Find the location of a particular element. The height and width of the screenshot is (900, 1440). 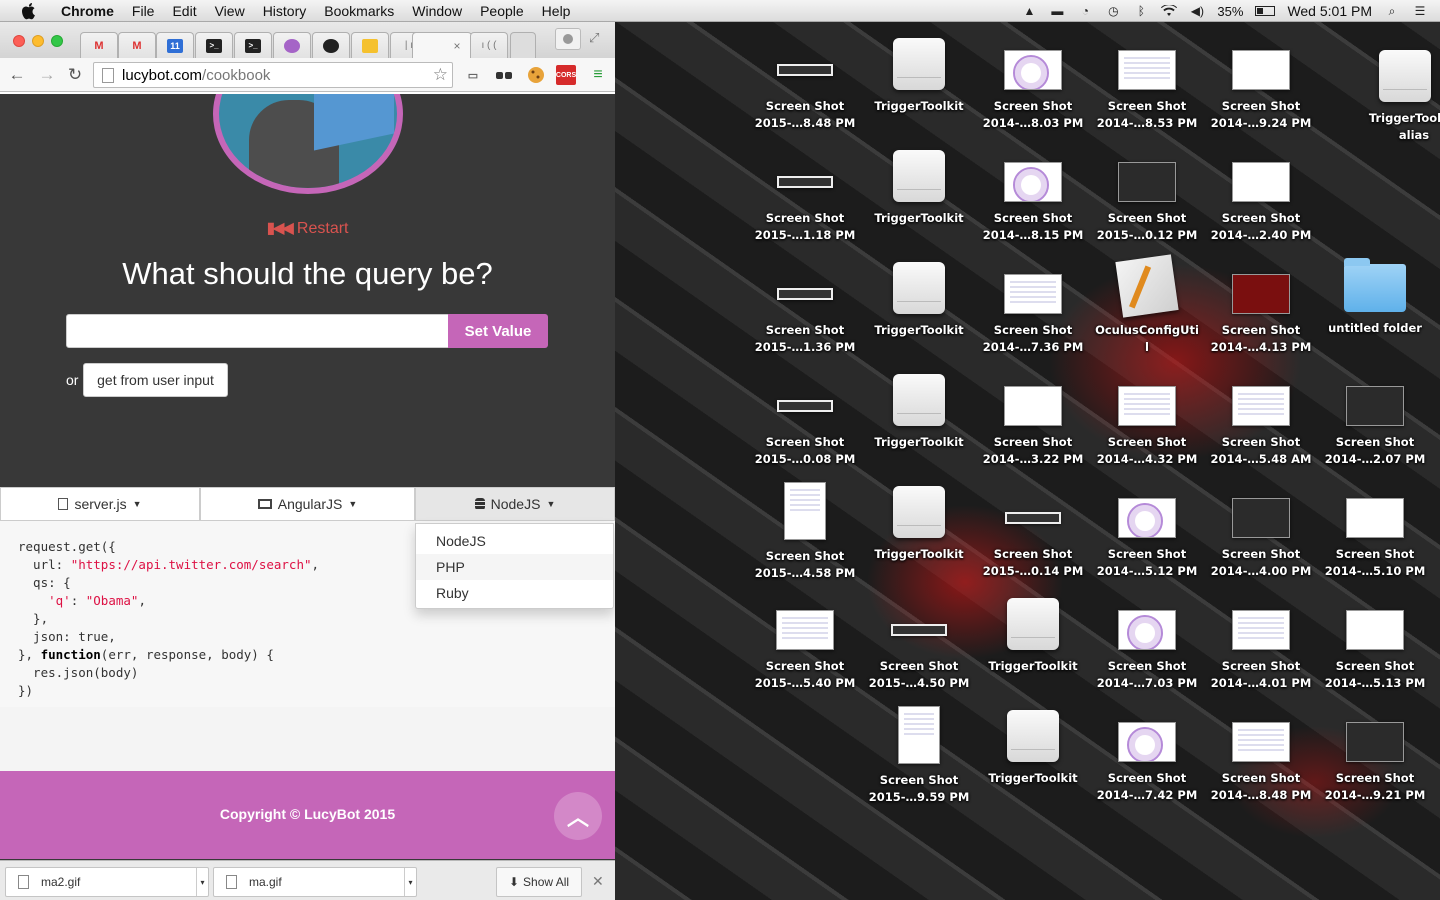

desktop-icon: Screen Shot 2015-…8.48 PM is located at coordinates (805, 81).